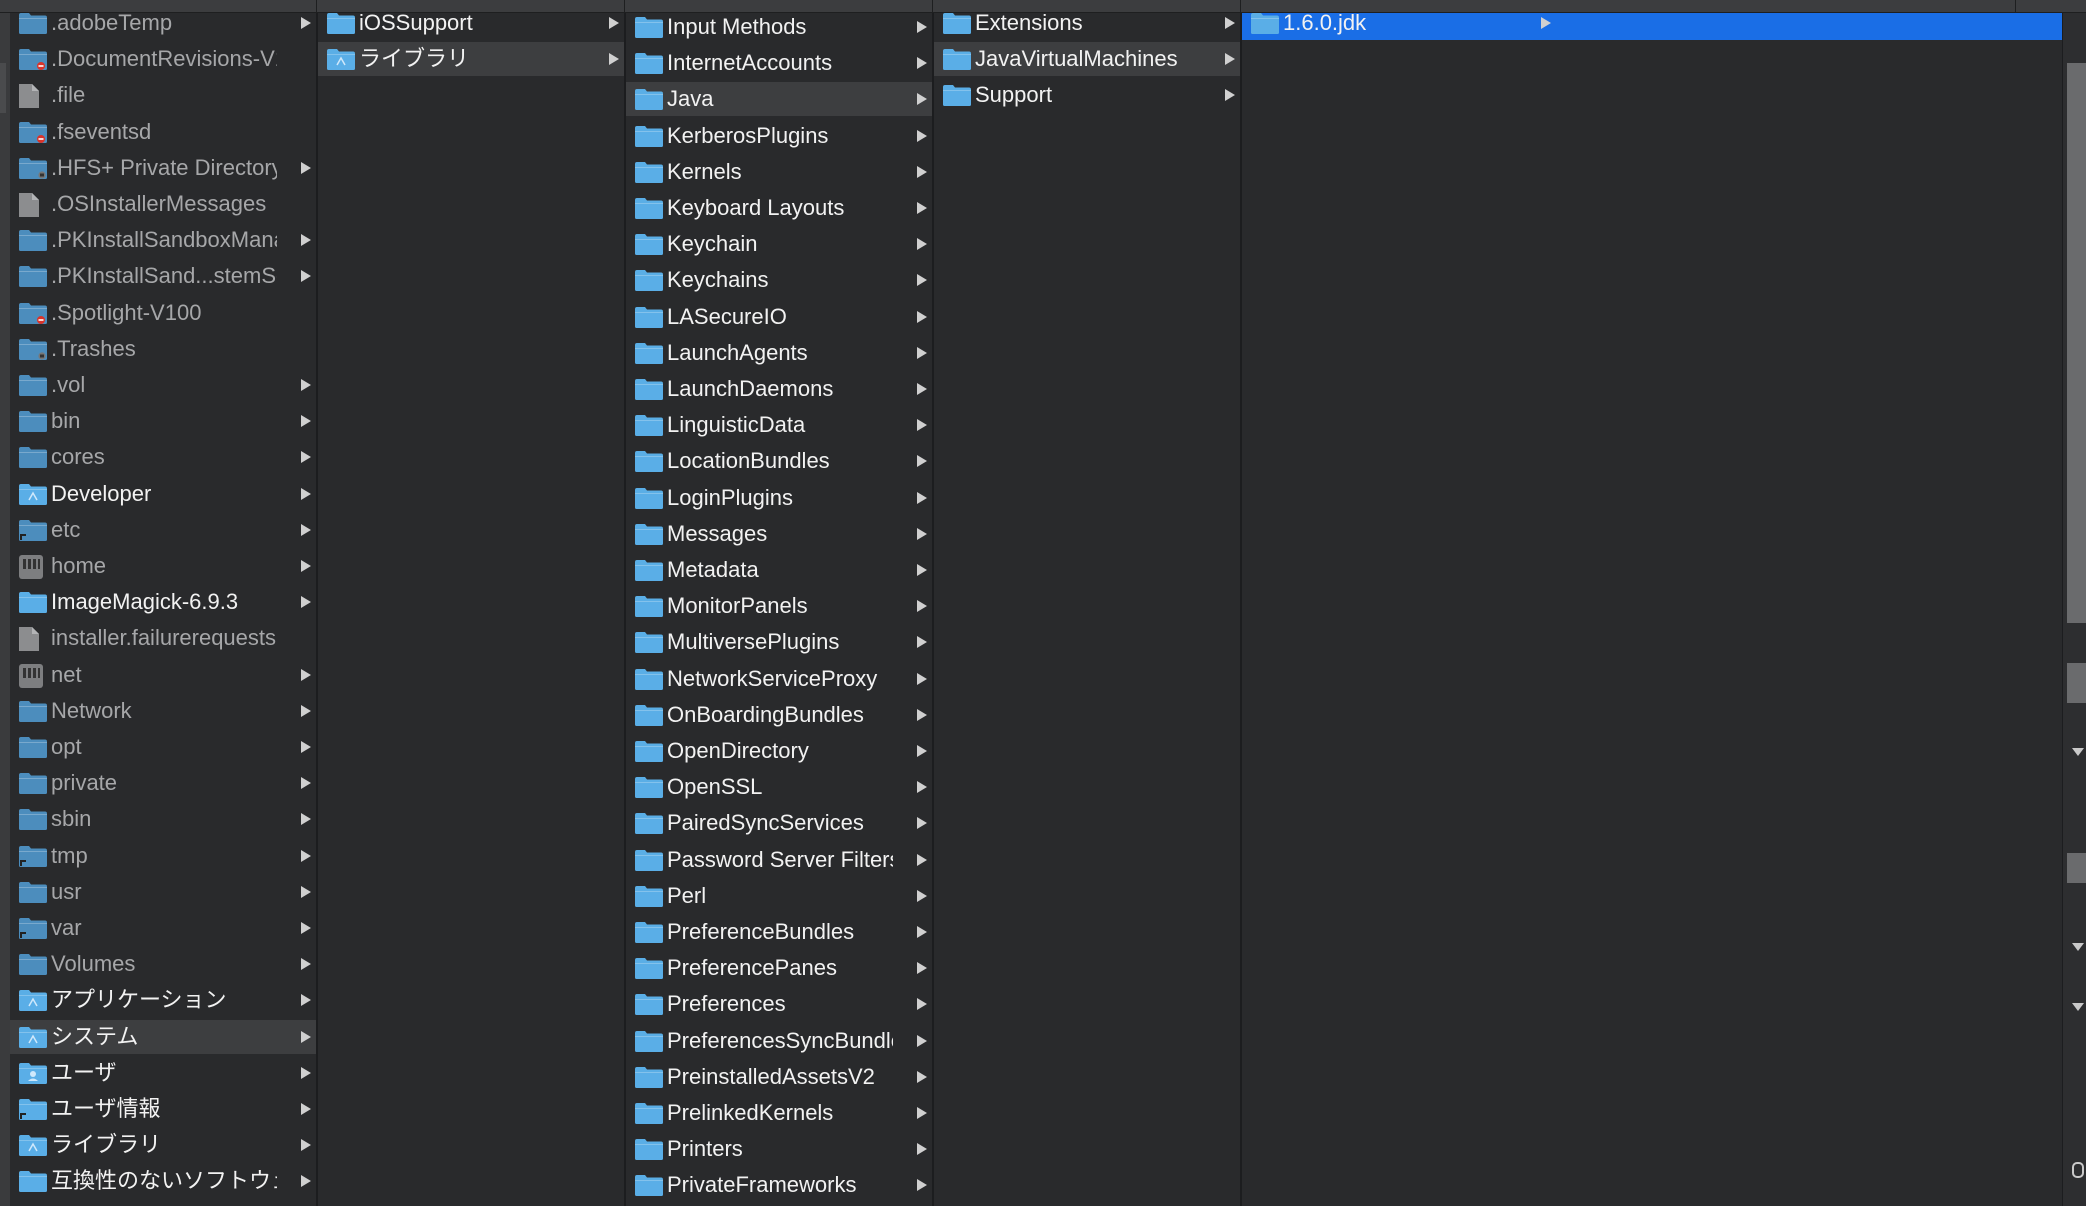  What do you see at coordinates (730, 497) in the screenshot?
I see `item-label: LoginPlugins` at bounding box center [730, 497].